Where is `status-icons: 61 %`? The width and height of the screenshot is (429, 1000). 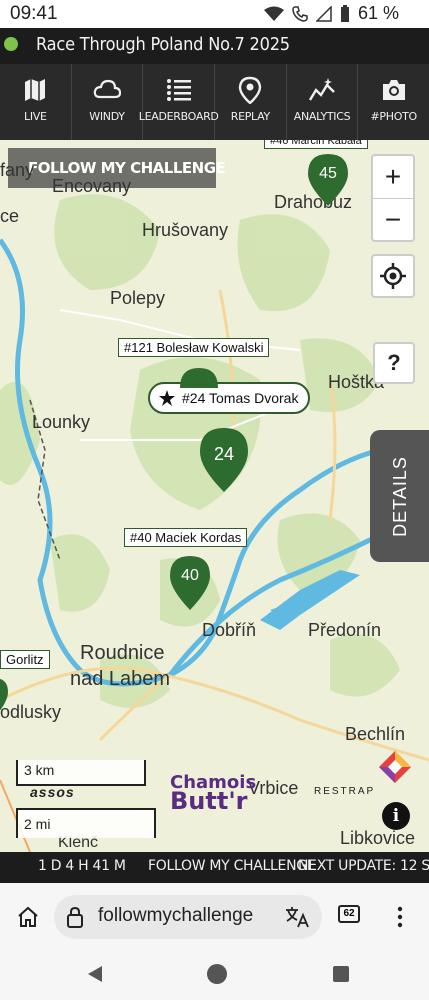 status-icons: 61 % is located at coordinates (331, 13).